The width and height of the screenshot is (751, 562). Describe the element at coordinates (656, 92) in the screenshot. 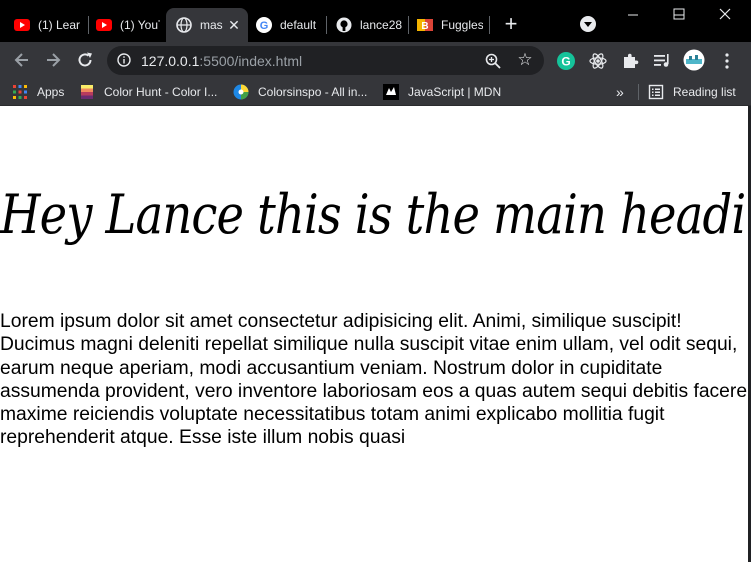

I see `reading-list-icon` at that location.